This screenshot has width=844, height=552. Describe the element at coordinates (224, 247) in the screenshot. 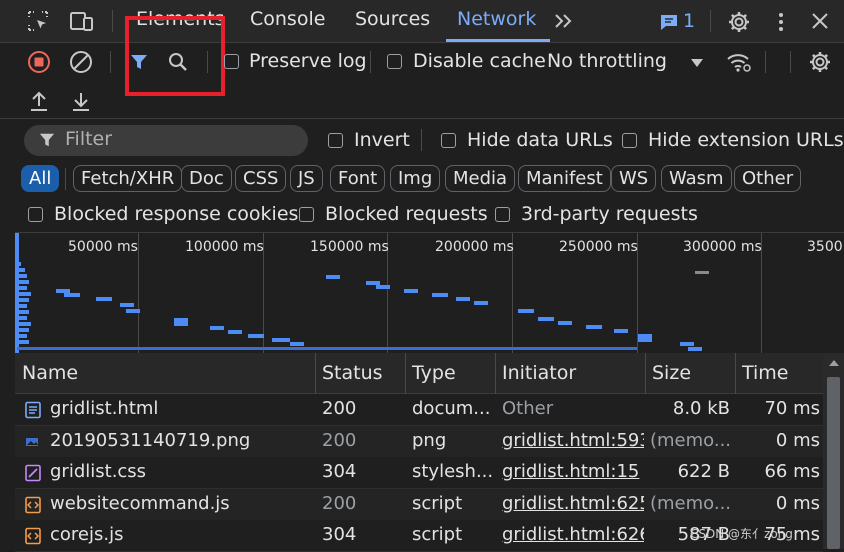

I see `timeline-tick: 100000 ms` at that location.